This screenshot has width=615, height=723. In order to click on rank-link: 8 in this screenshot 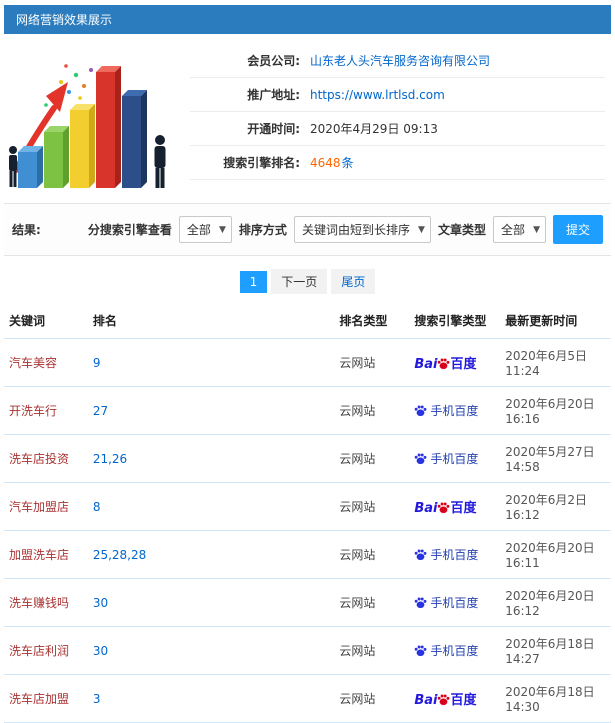, I will do `click(97, 507)`.